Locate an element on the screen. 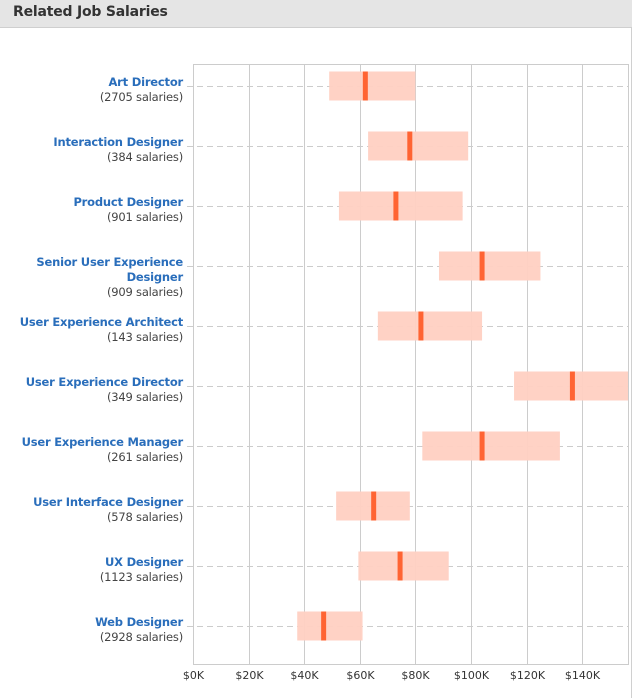  x-tick-label: $60K is located at coordinates (360, 675).